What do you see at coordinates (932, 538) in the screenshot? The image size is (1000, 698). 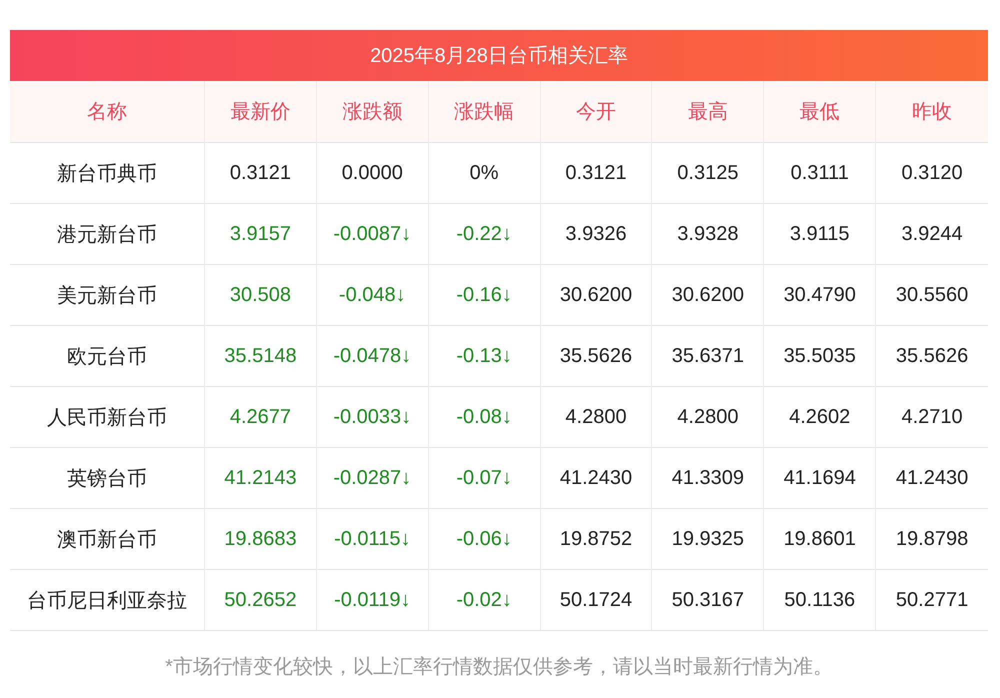 I see `table-cell: 19.8798` at bounding box center [932, 538].